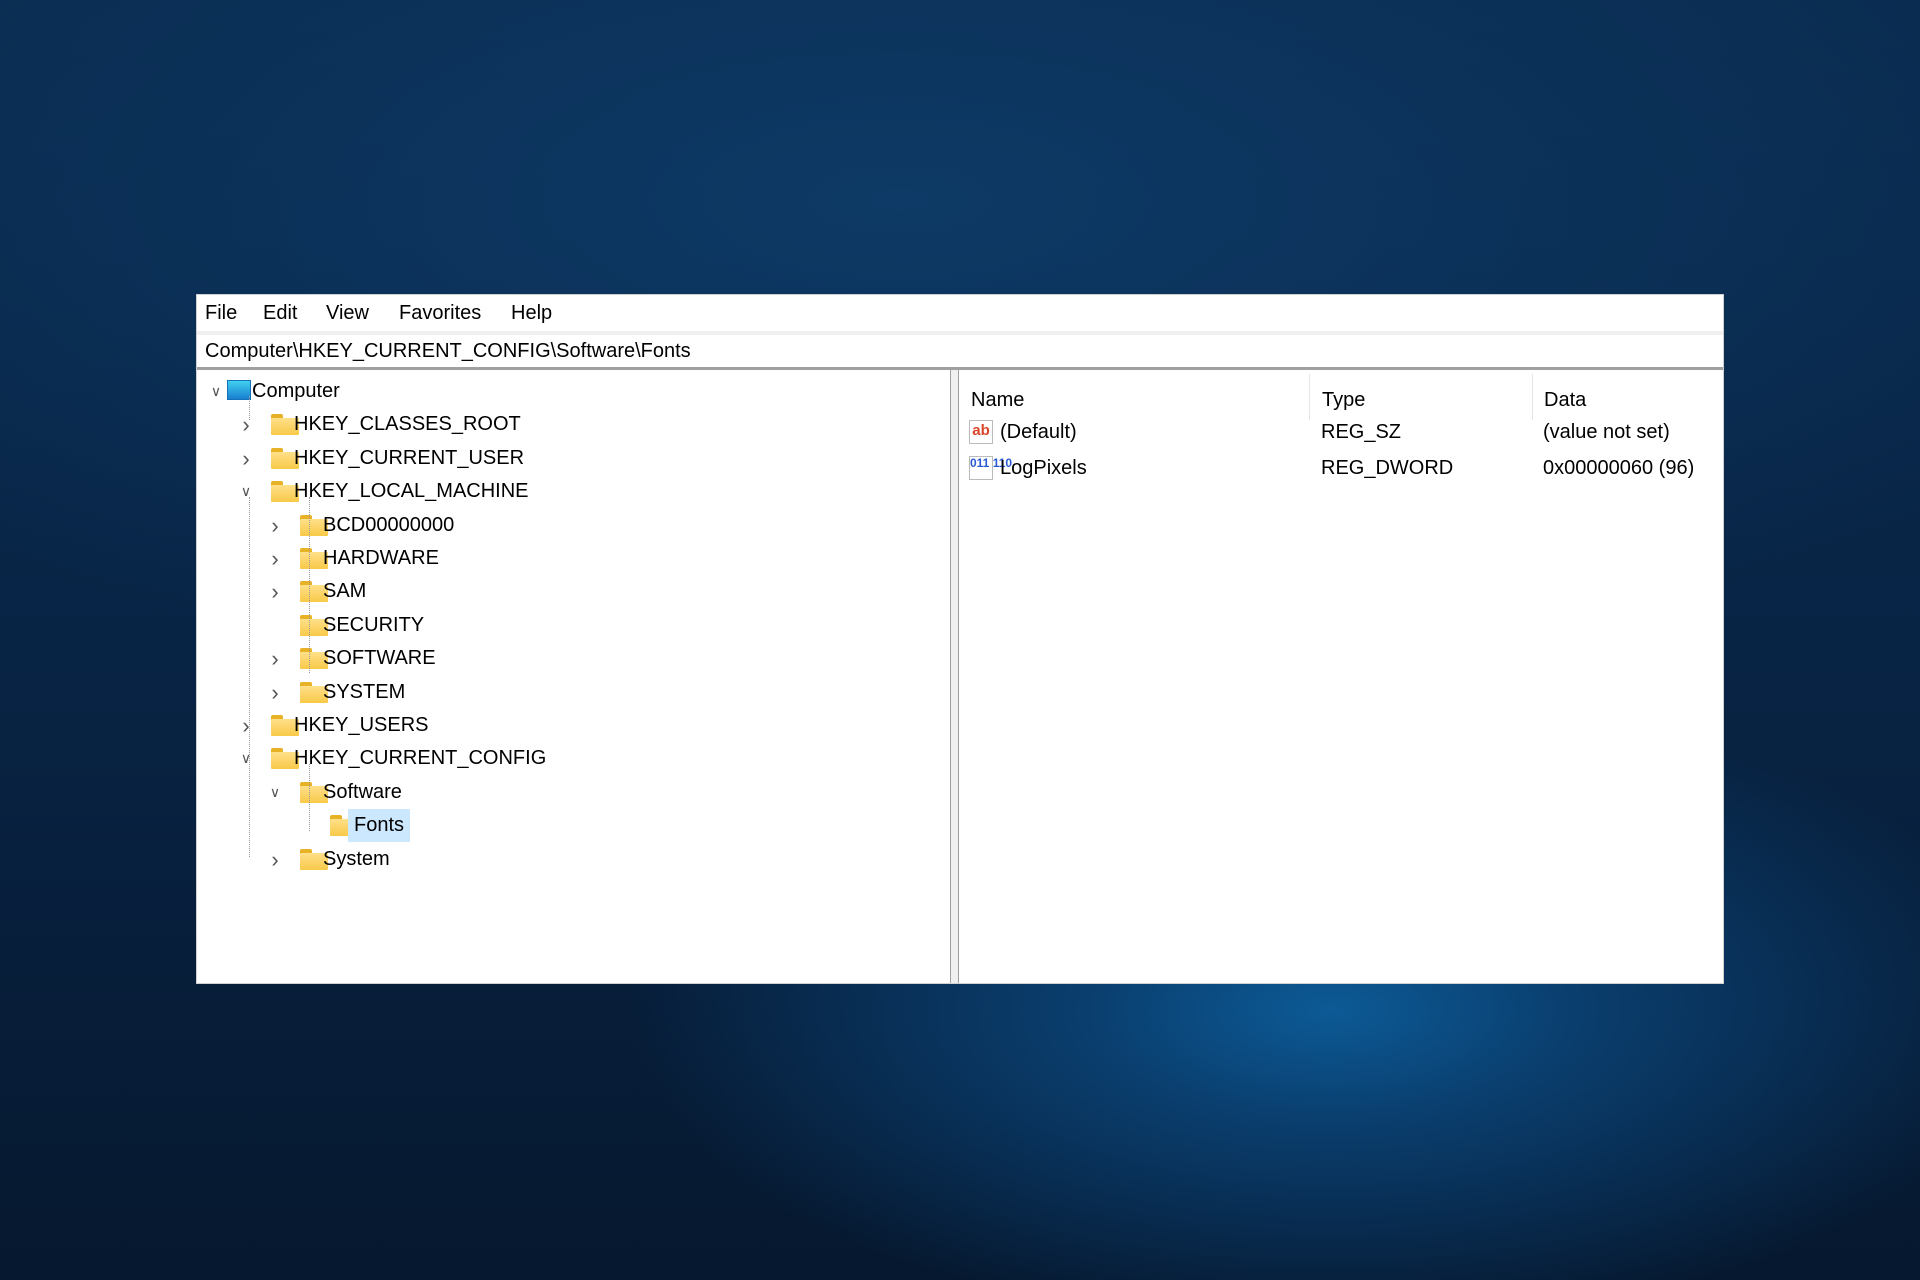 This screenshot has height=1280, width=1920. What do you see at coordinates (381, 558) in the screenshot?
I see `tree-item-label: HARDWARE` at bounding box center [381, 558].